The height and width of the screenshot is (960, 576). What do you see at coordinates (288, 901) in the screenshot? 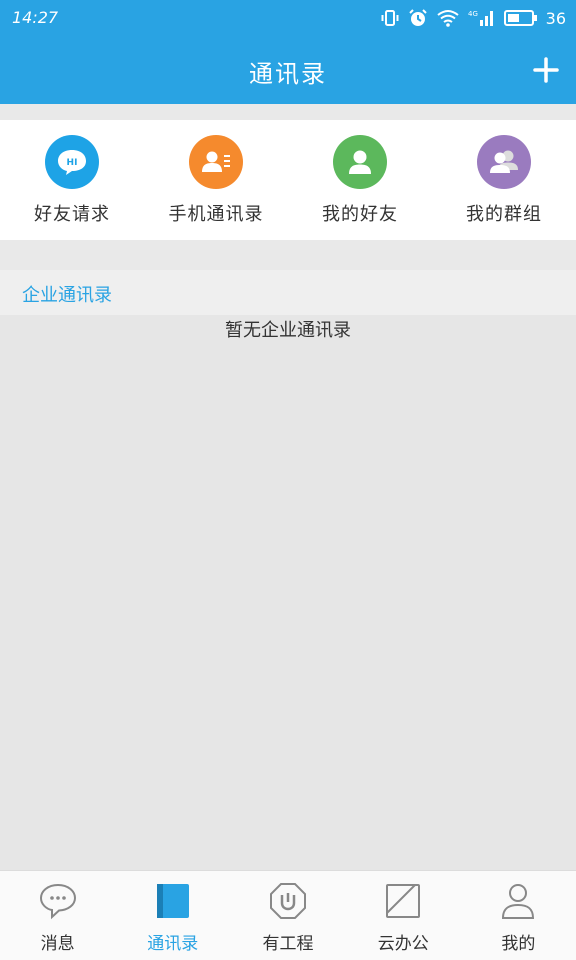
I see `project-icon` at bounding box center [288, 901].